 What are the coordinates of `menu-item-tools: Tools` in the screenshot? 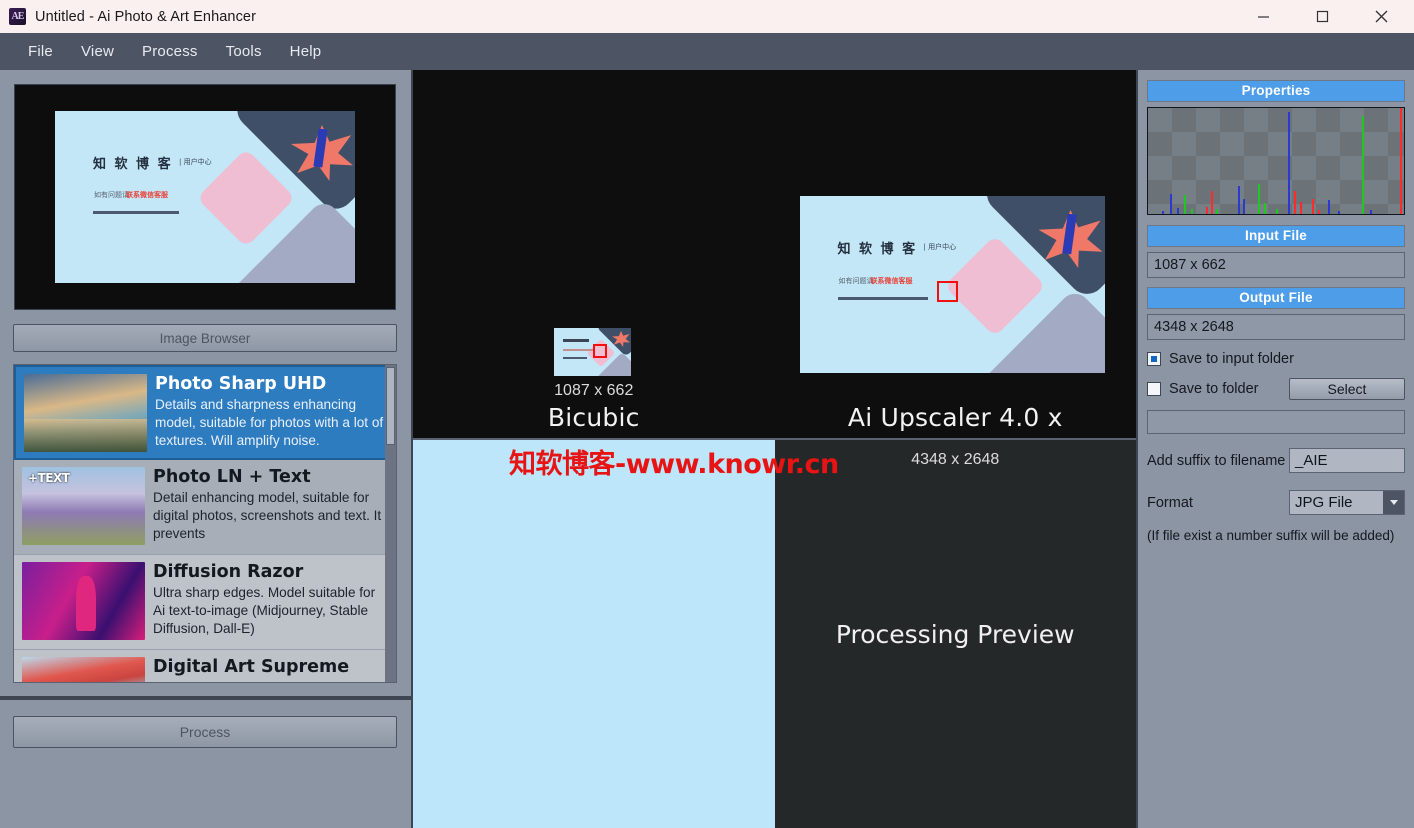 It's located at (244, 51).